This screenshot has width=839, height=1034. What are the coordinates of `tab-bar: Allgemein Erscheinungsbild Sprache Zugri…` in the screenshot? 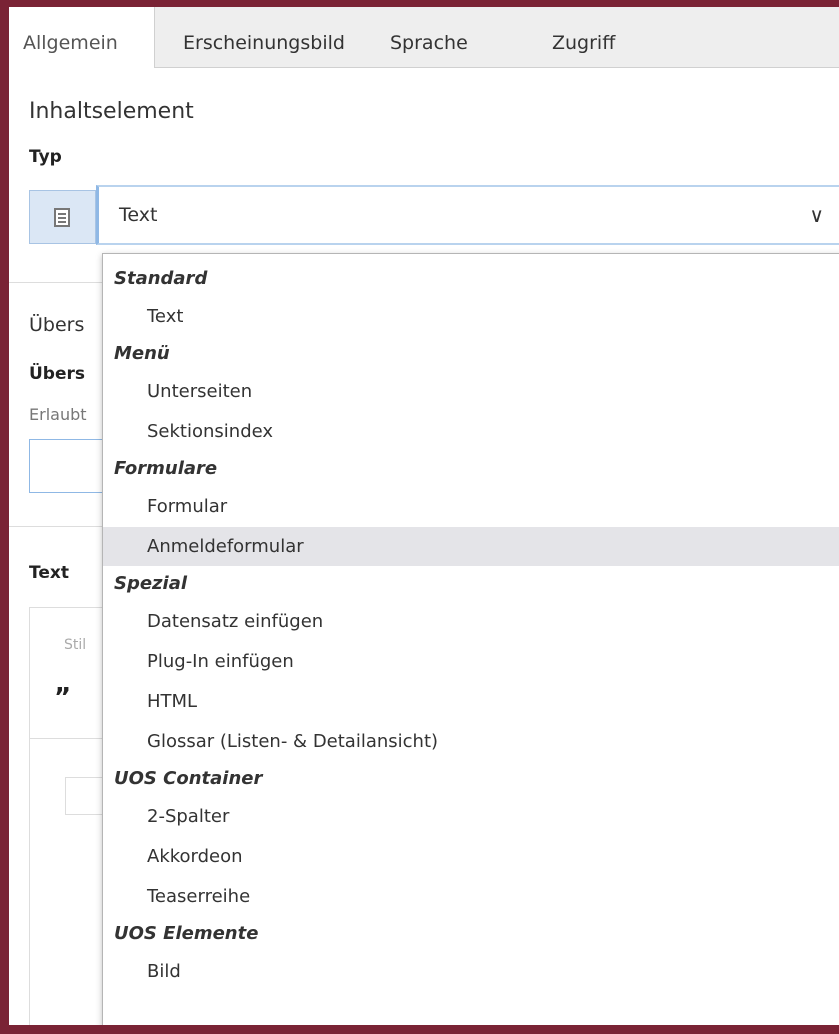 It's located at (424, 37).